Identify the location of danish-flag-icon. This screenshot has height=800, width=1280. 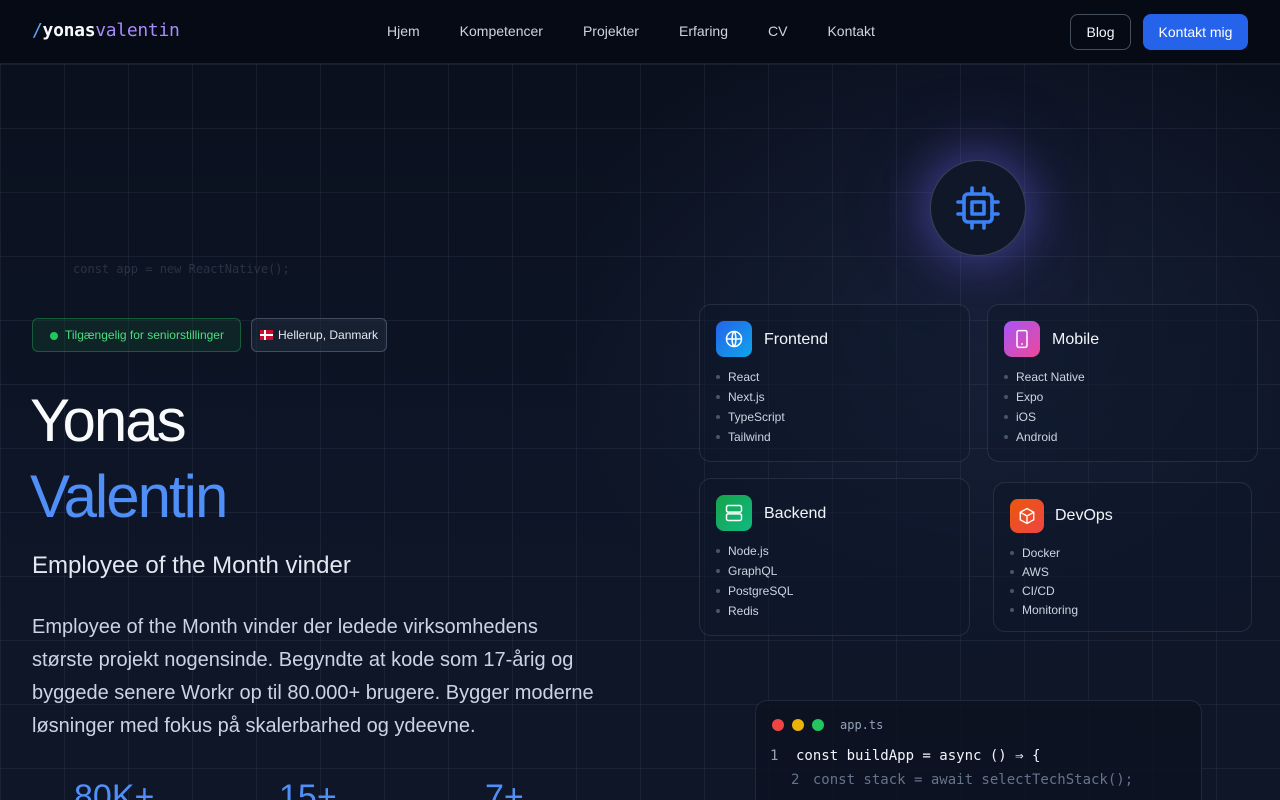
(266, 335).